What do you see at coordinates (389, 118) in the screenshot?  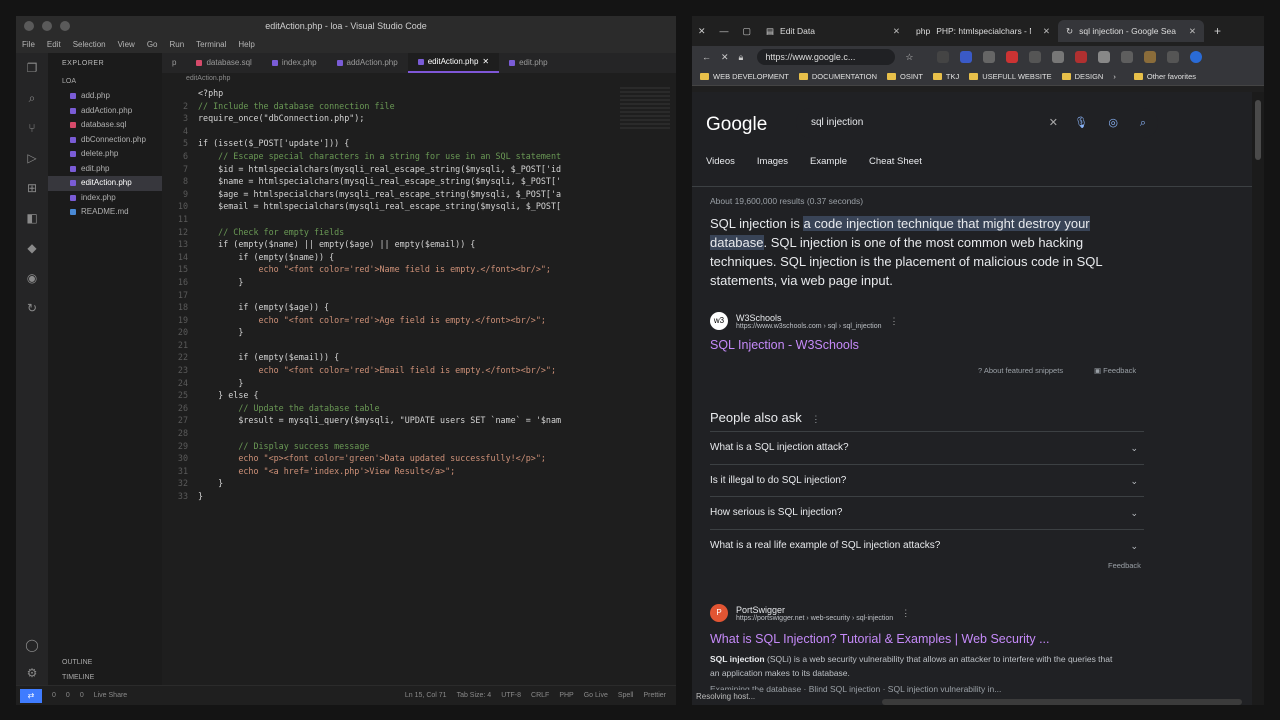 I see `code-line: 3 require_once("dbConnection.php");` at bounding box center [389, 118].